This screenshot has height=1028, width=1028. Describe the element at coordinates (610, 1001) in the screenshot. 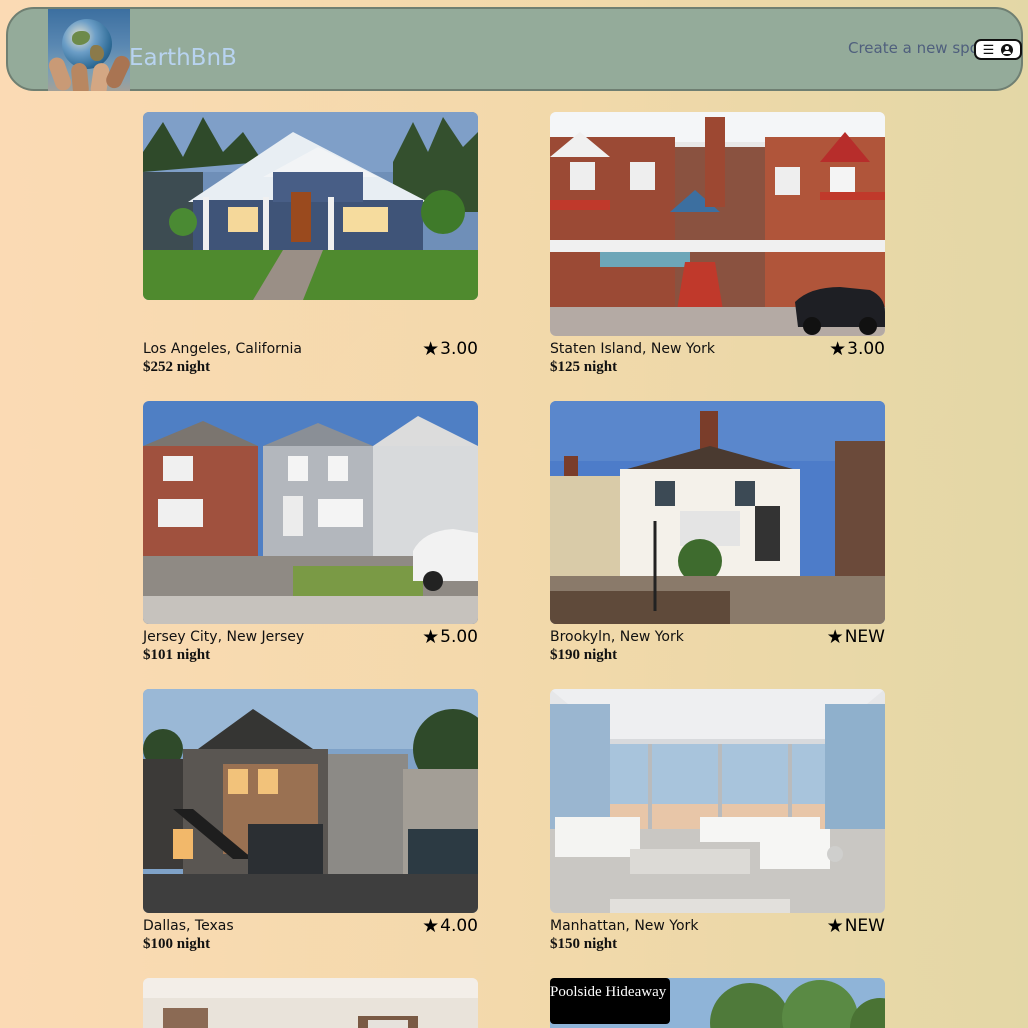

I see `spot-name-tooltip: Poolside Hideaway` at that location.